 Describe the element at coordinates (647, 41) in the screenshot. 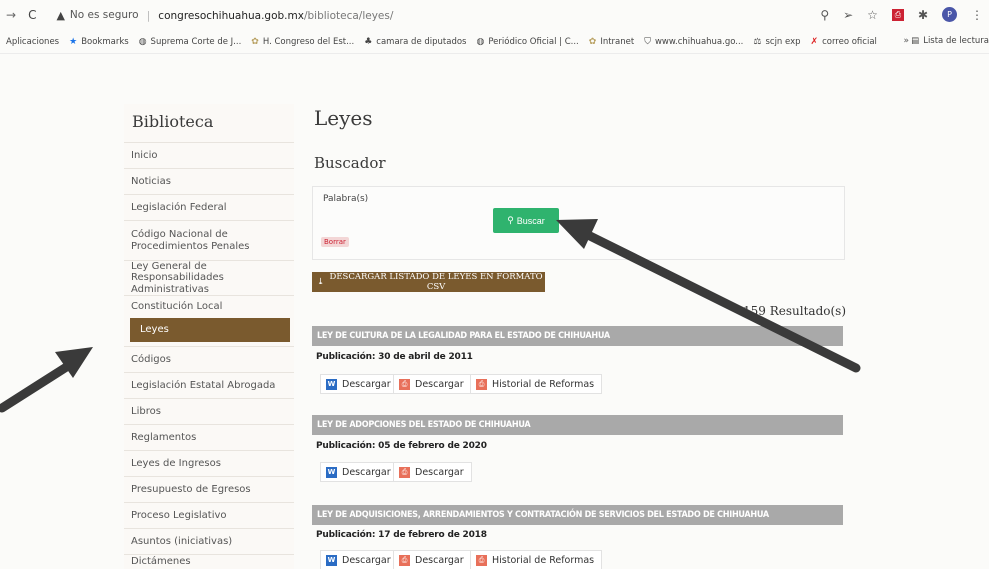

I see `shield-icon: ⛉` at that location.